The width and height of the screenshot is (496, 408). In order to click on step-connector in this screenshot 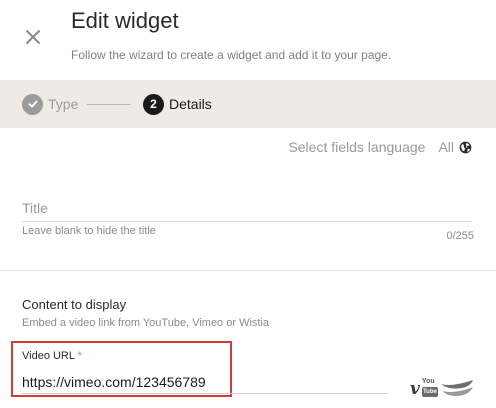, I will do `click(109, 104)`.